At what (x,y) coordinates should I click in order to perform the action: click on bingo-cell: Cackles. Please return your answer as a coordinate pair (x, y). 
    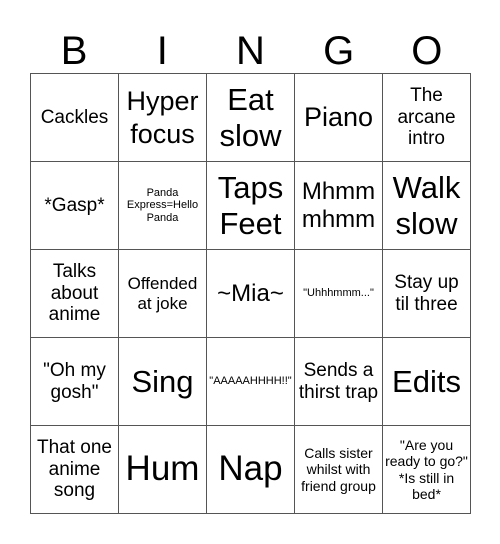
    Looking at the image, I should click on (74, 117).